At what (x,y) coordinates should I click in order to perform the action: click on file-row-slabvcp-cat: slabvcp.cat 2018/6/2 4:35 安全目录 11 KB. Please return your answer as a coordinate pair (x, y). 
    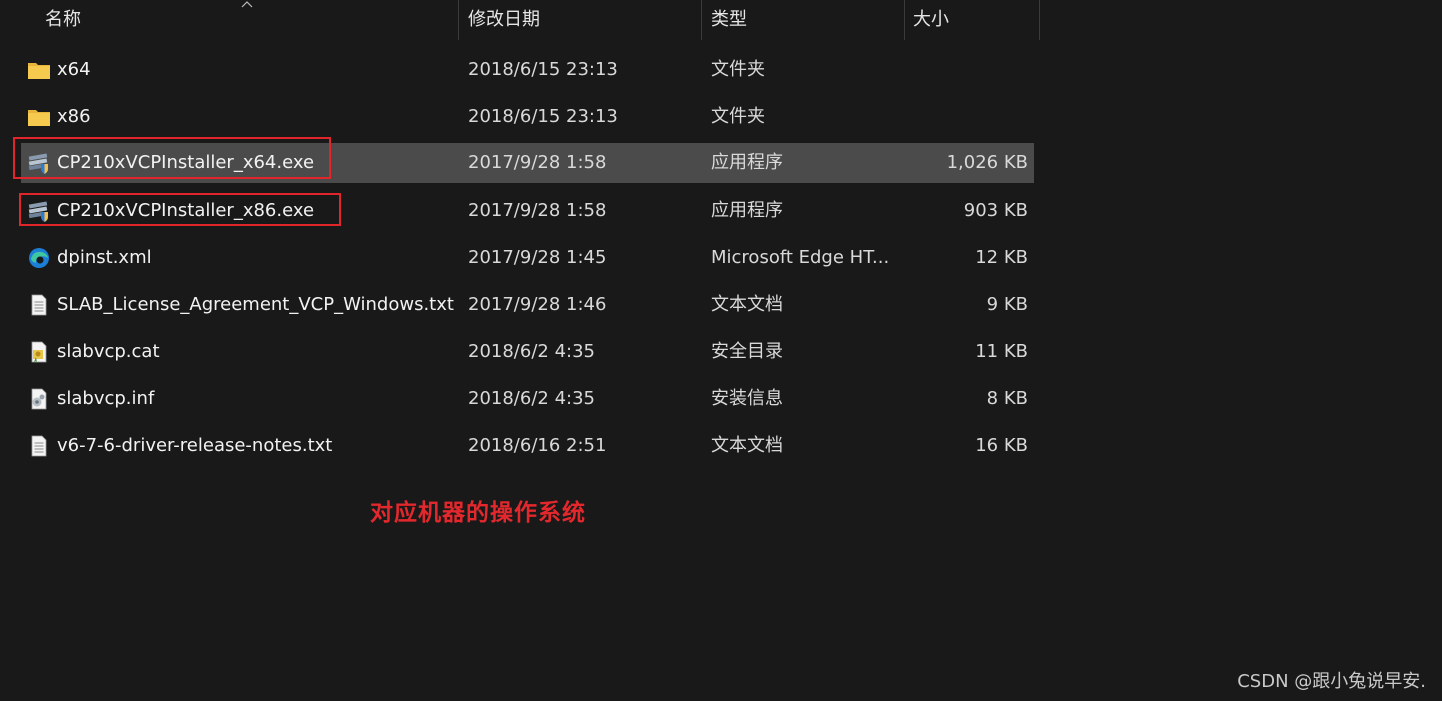
    Looking at the image, I should click on (527, 352).